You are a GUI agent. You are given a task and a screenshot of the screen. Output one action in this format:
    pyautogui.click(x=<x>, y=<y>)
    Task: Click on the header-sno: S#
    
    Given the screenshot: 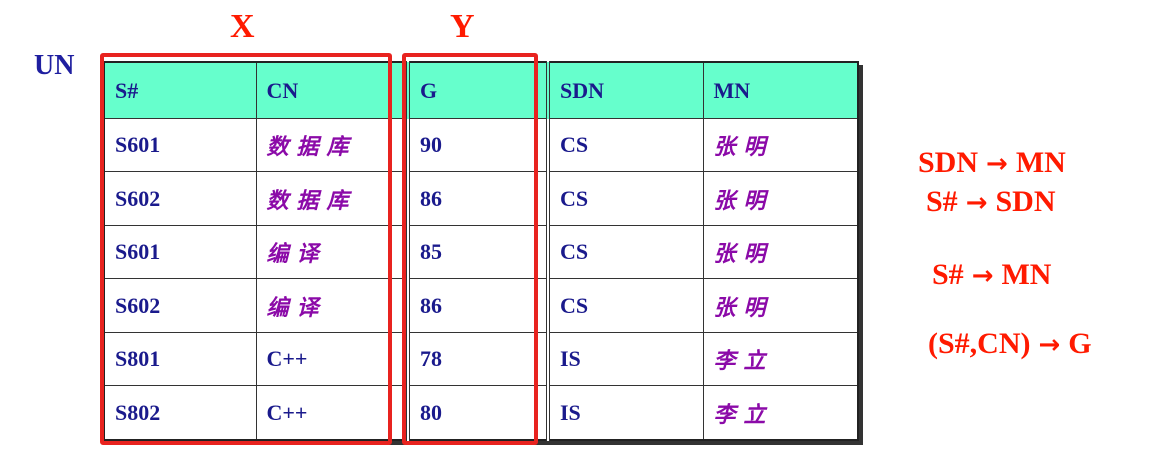 What is the action you would take?
    pyautogui.click(x=180, y=90)
    